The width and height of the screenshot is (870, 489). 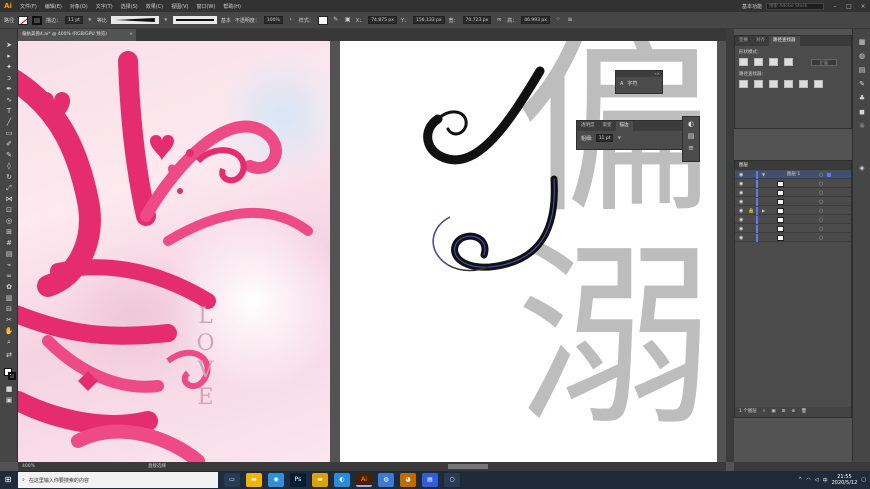 I want to click on app-icon: ◐, so click(x=342, y=480).